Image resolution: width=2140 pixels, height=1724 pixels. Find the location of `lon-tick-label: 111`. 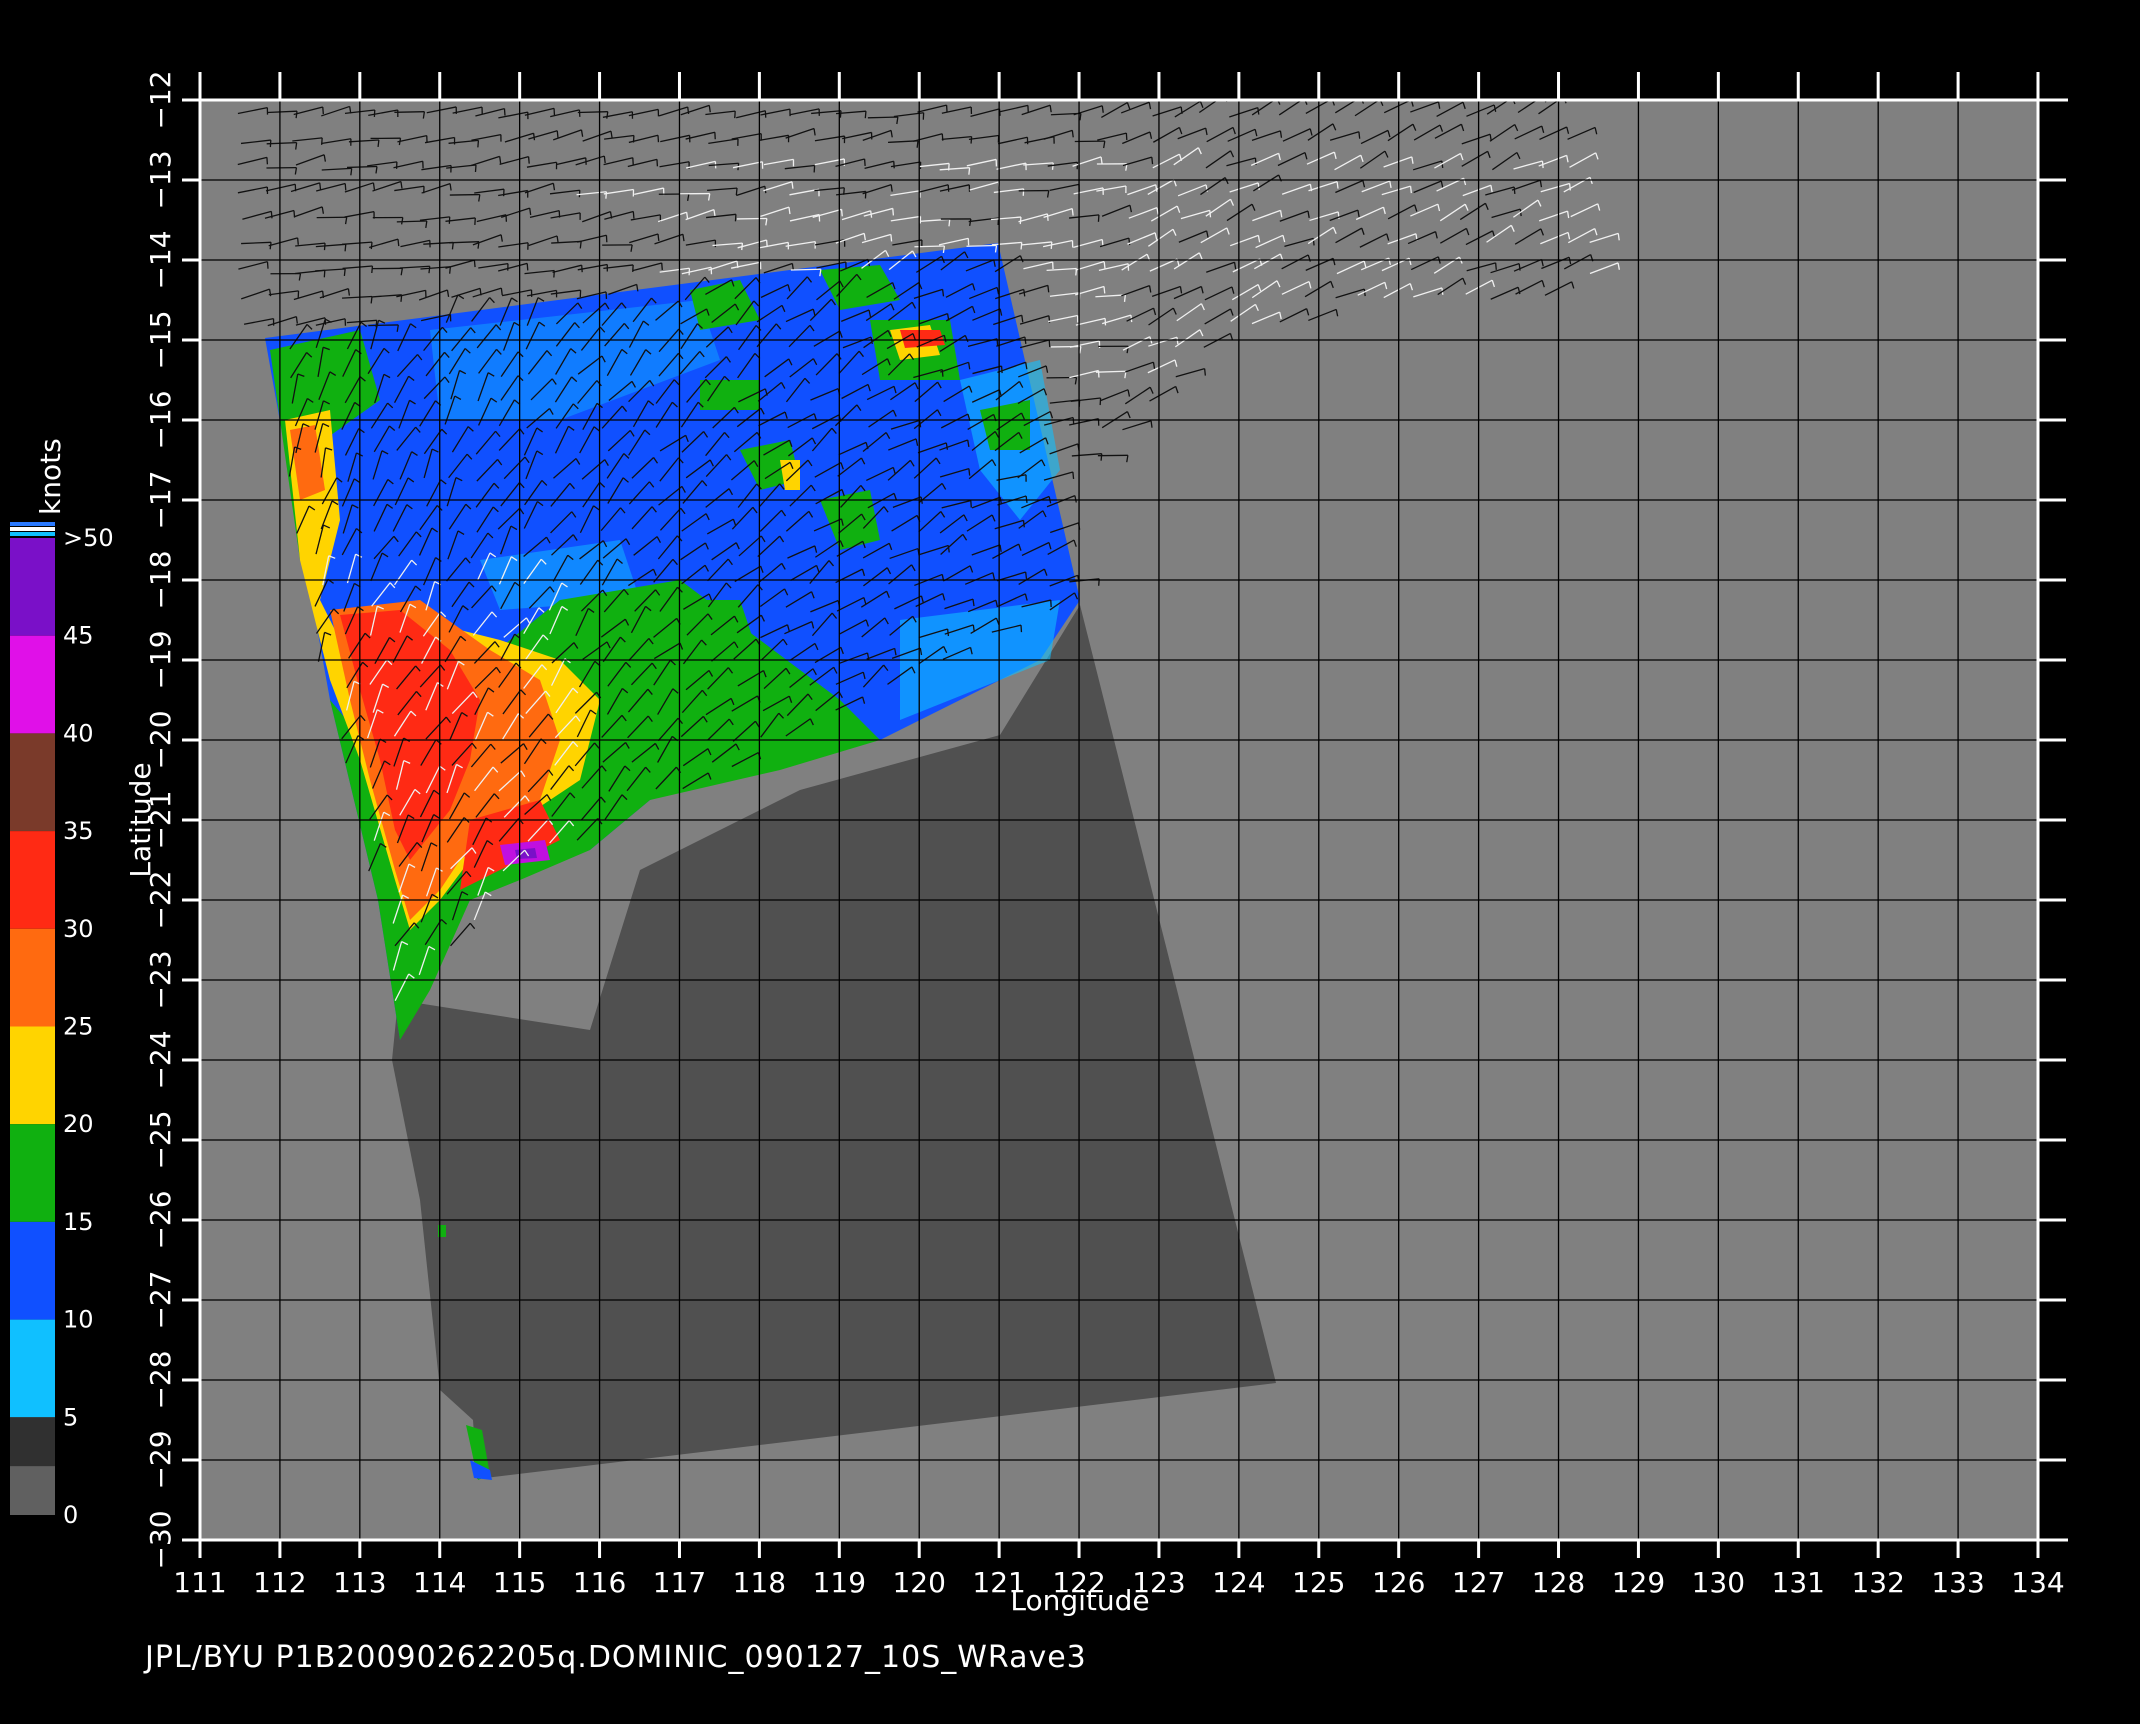

lon-tick-label: 111 is located at coordinates (199, 1582).